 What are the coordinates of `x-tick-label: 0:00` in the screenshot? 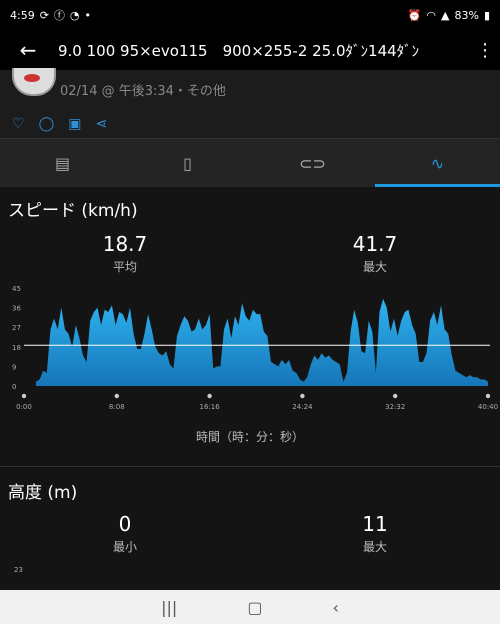 It's located at (24, 407).